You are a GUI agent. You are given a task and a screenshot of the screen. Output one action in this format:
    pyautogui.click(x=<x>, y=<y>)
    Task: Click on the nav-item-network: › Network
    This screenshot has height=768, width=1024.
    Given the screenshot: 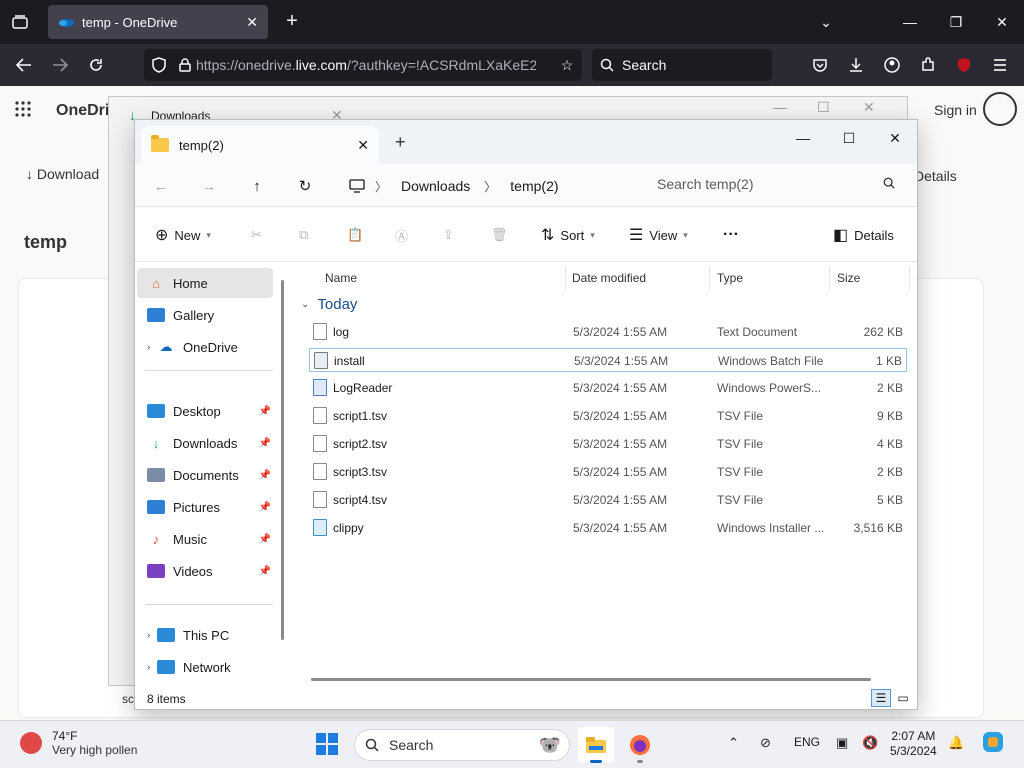 What is the action you would take?
    pyautogui.click(x=205, y=667)
    